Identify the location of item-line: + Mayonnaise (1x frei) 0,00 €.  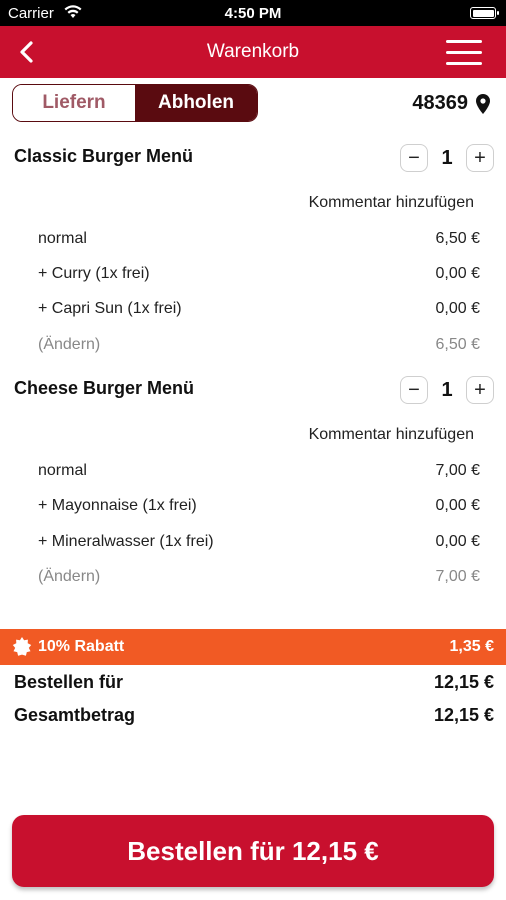
(259, 506).